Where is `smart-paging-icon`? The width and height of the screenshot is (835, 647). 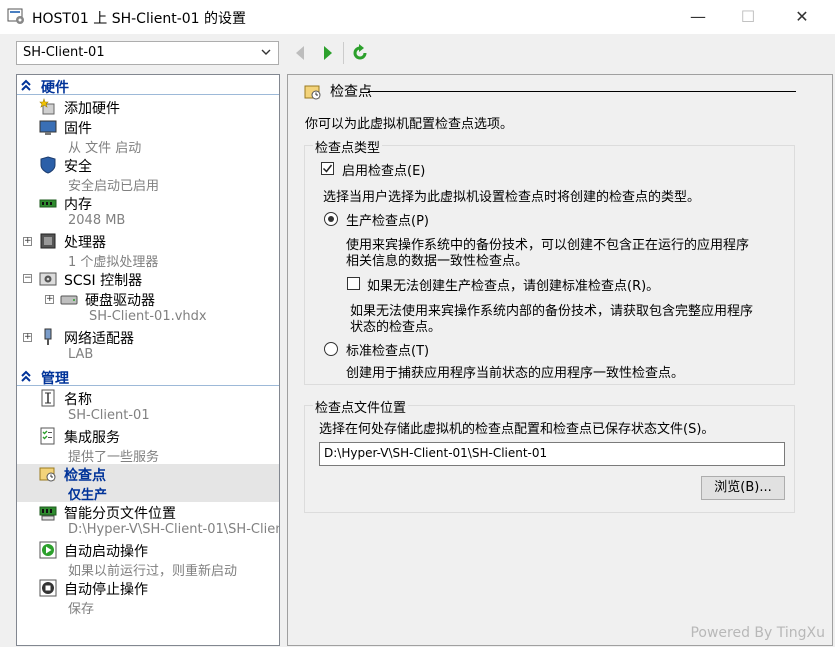 smart-paging-icon is located at coordinates (48, 513).